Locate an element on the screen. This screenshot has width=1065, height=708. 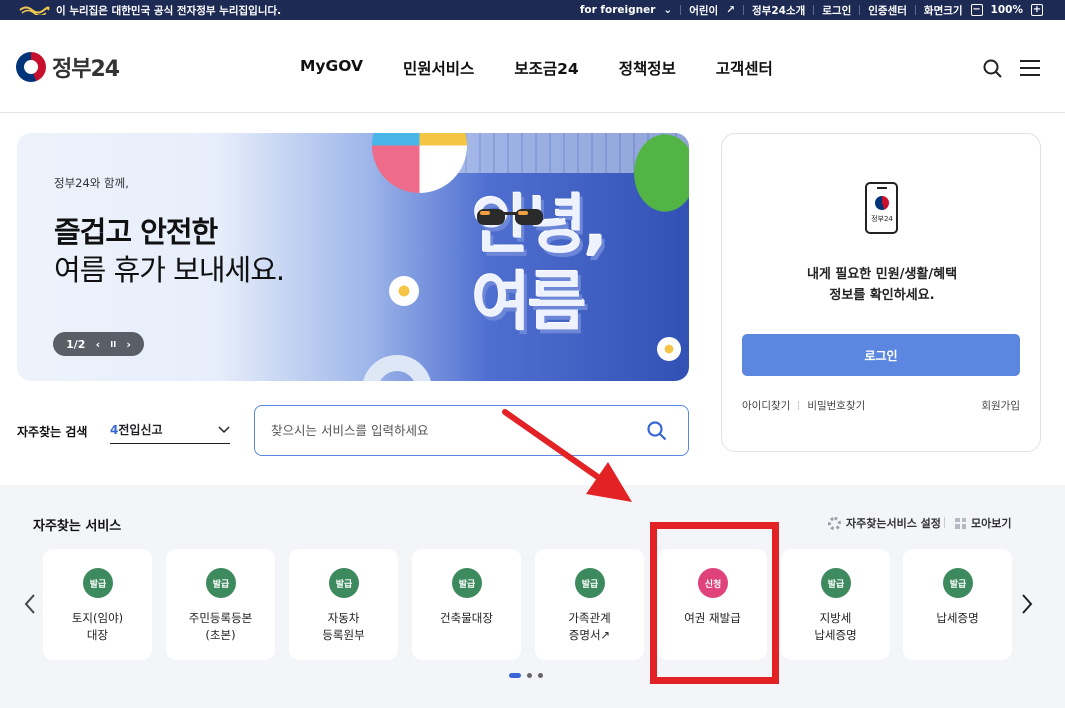
service-name-line2: 등록원부 is located at coordinates (343, 635).